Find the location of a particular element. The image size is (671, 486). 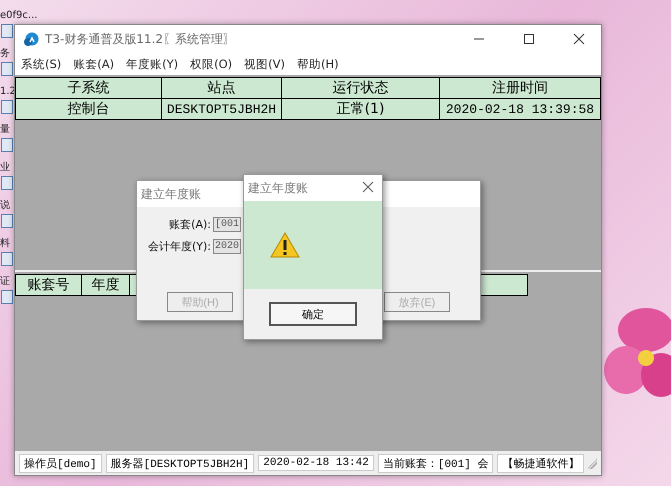

table-cell: DESKTOPT5JBH2H is located at coordinates (222, 109).